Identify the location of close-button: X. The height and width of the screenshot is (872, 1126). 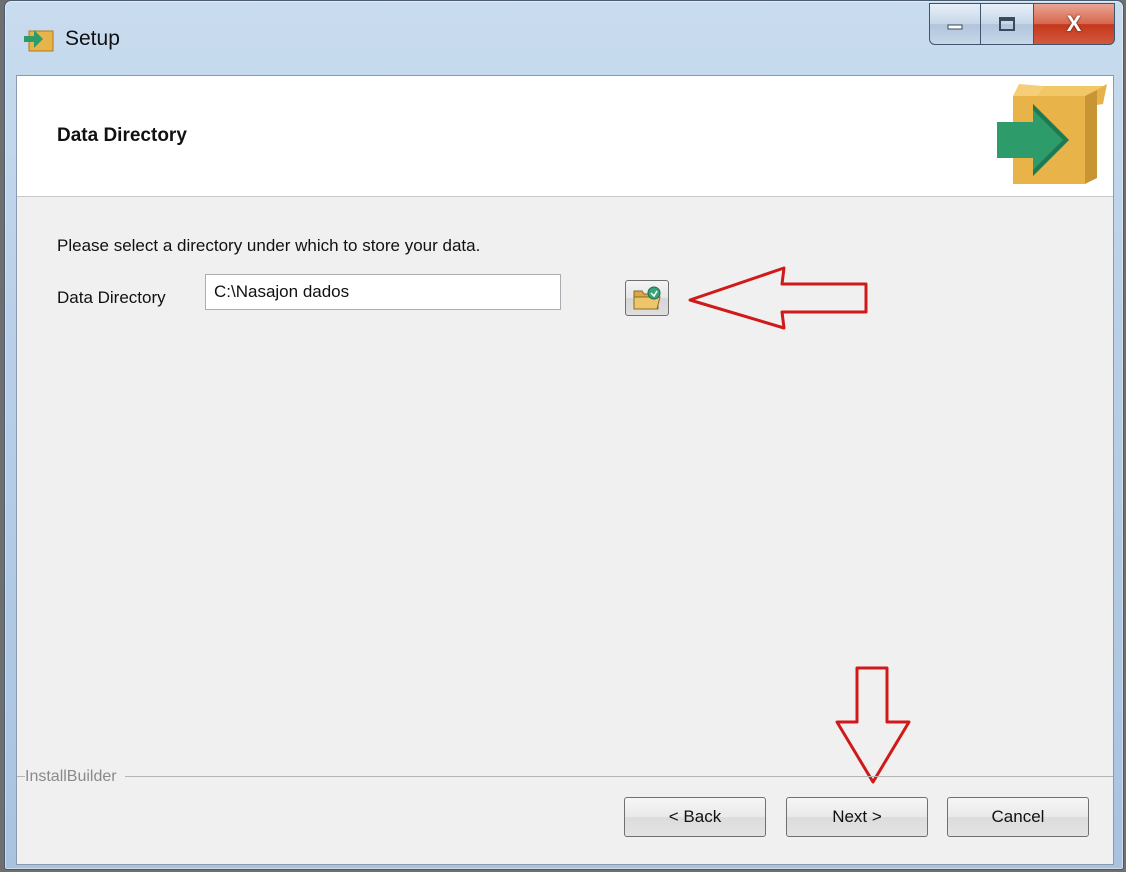
(1074, 24).